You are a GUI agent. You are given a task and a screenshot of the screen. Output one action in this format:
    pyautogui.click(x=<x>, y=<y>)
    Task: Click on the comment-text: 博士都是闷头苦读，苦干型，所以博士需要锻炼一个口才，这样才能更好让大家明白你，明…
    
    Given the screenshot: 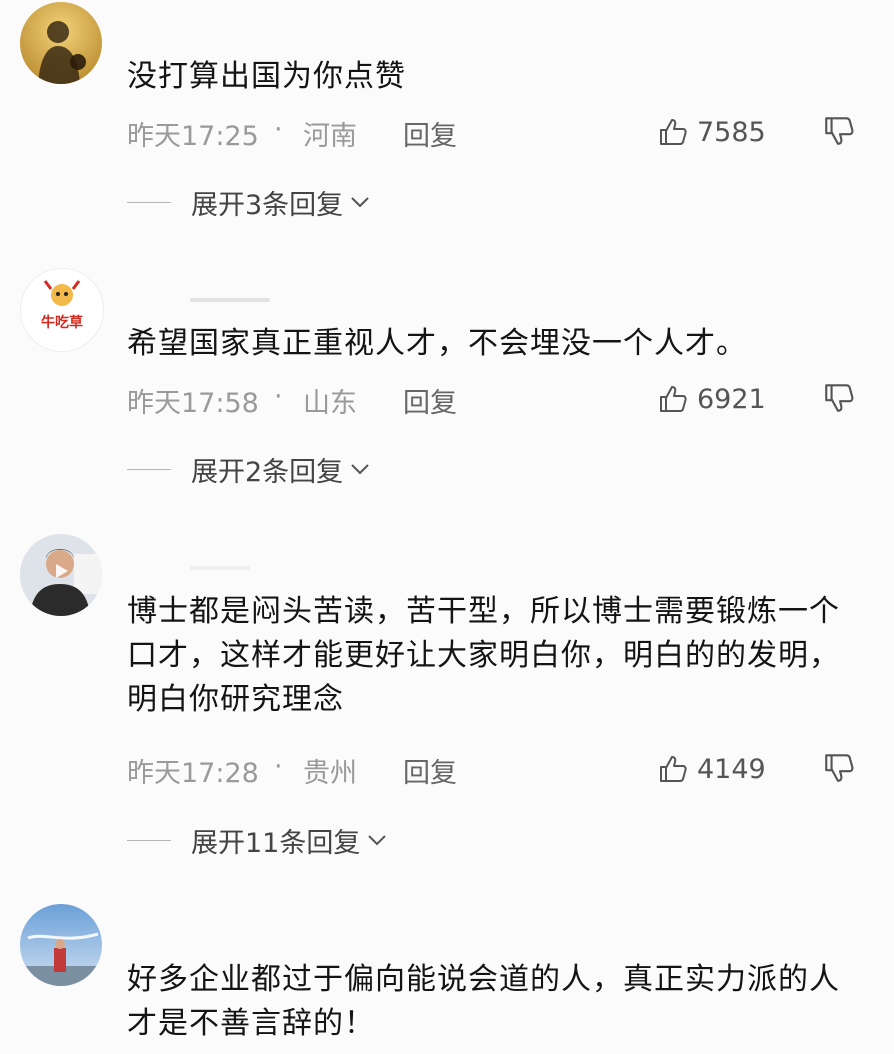 What is the action you would take?
    pyautogui.click(x=483, y=655)
    